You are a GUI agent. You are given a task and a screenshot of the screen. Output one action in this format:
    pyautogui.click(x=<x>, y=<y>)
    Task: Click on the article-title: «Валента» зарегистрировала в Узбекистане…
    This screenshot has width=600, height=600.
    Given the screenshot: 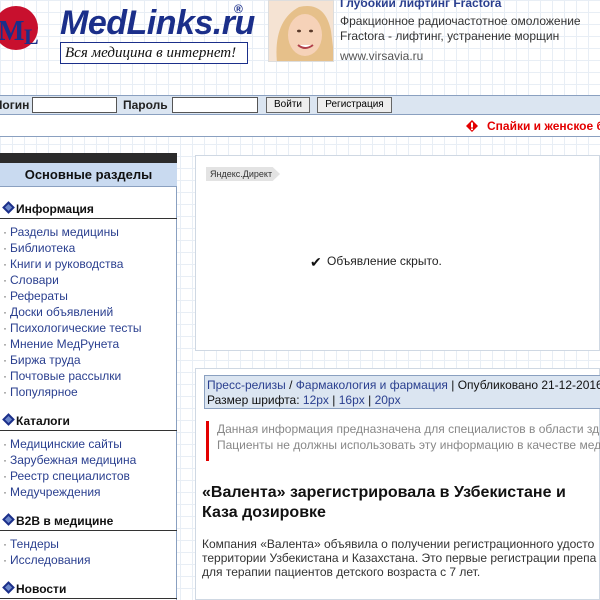 What is the action you would take?
    pyautogui.click(x=384, y=502)
    